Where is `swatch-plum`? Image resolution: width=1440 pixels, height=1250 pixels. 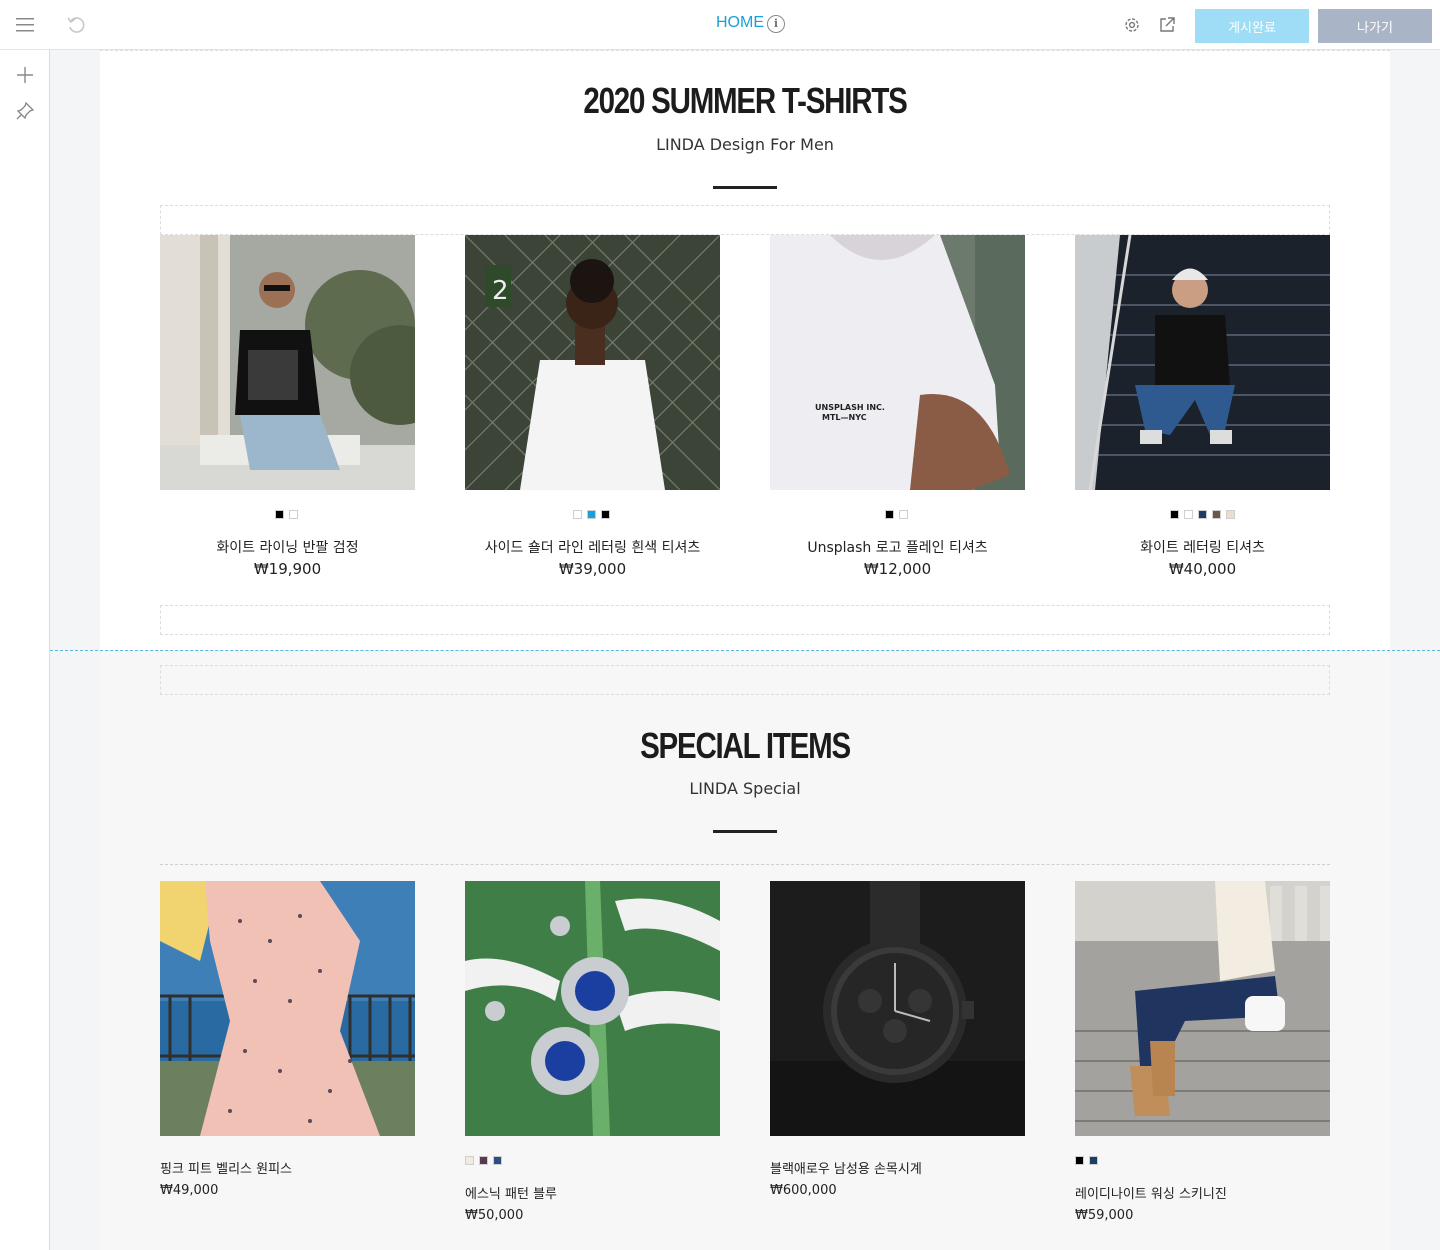
swatch-plum is located at coordinates (483, 1160).